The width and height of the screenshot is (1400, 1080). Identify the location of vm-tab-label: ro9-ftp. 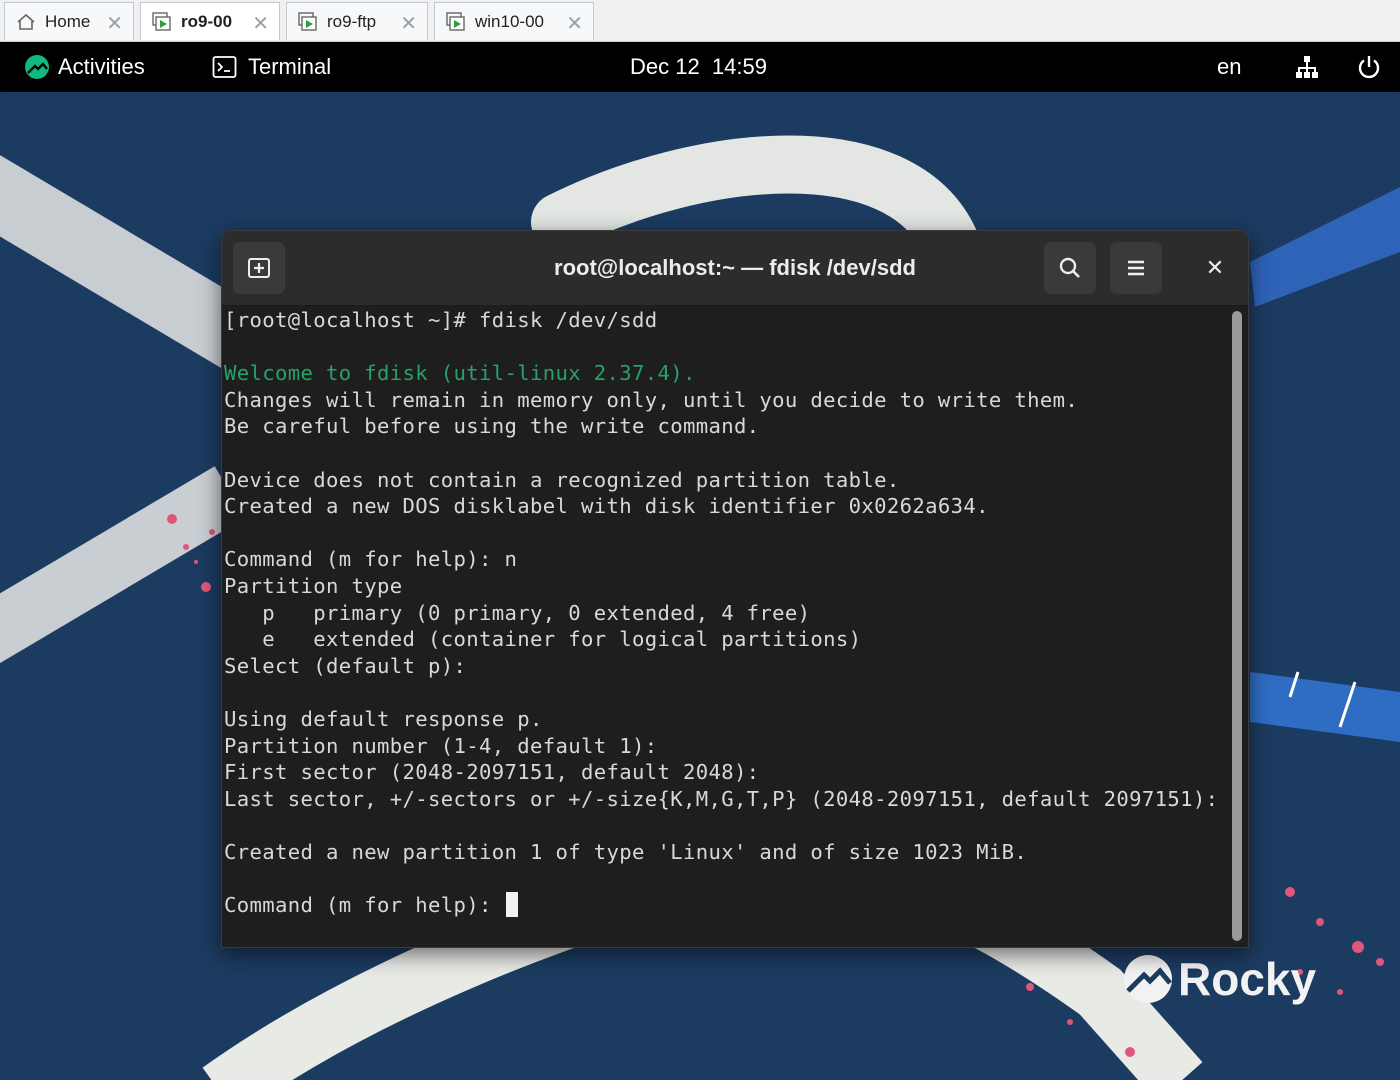
(352, 21).